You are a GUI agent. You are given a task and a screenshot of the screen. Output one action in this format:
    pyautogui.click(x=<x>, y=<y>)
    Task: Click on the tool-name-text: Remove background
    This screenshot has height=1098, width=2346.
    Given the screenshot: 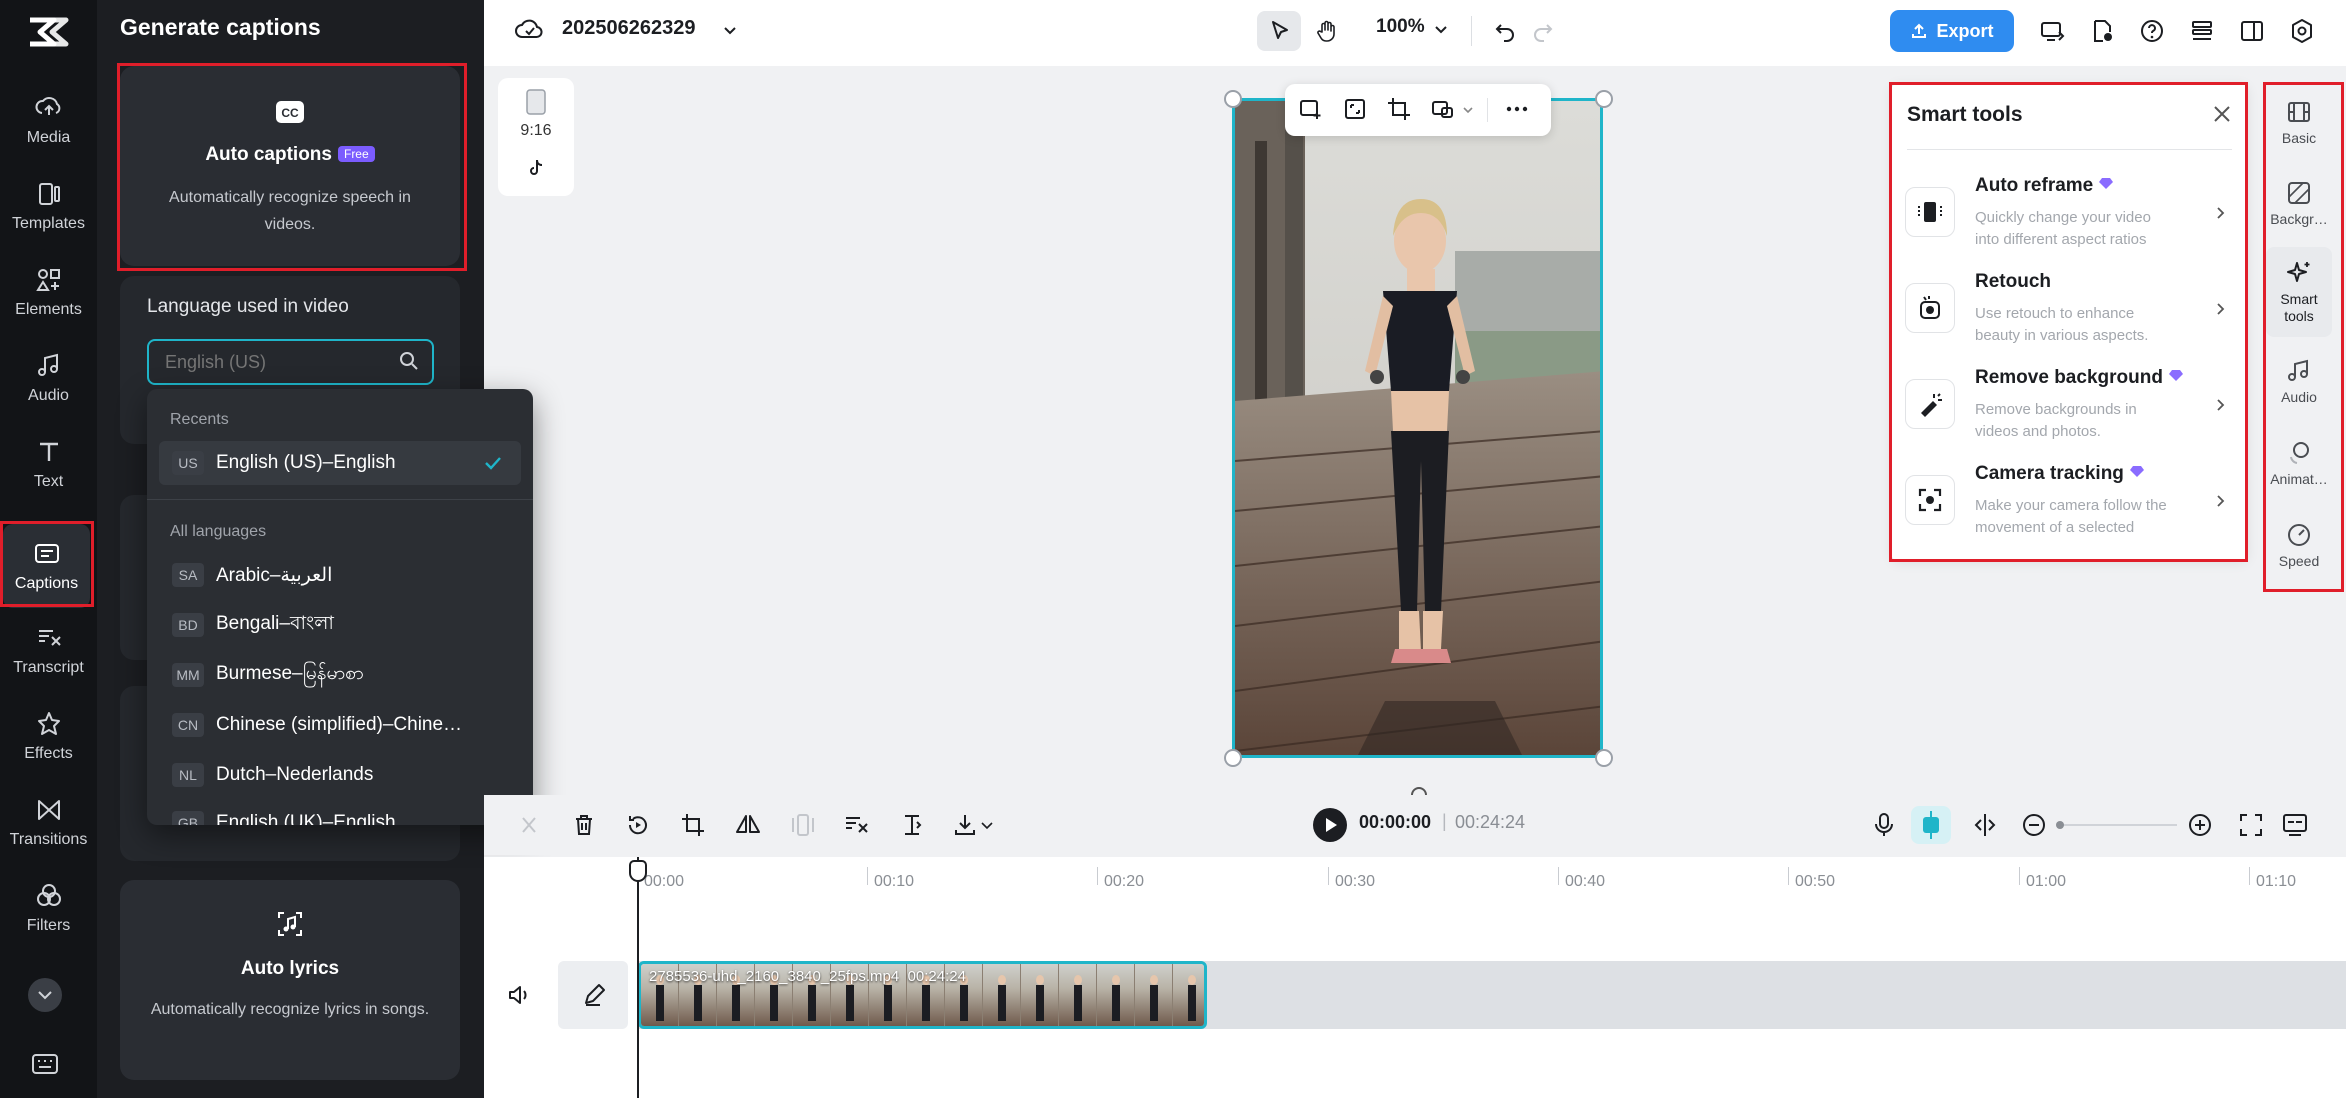 What is the action you would take?
    pyautogui.click(x=2069, y=377)
    